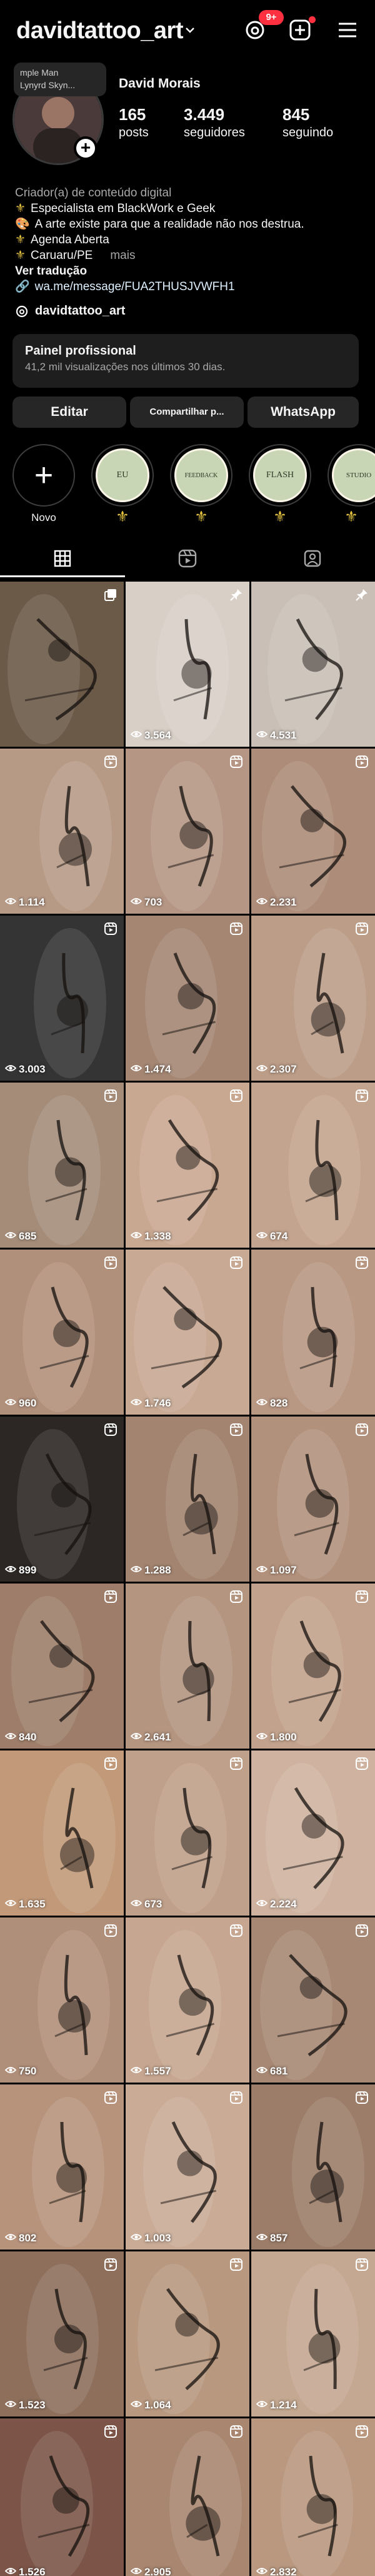  What do you see at coordinates (134, 286) in the screenshot?
I see `link-text: wa.me/message/FUA2THUSJVWFH1` at bounding box center [134, 286].